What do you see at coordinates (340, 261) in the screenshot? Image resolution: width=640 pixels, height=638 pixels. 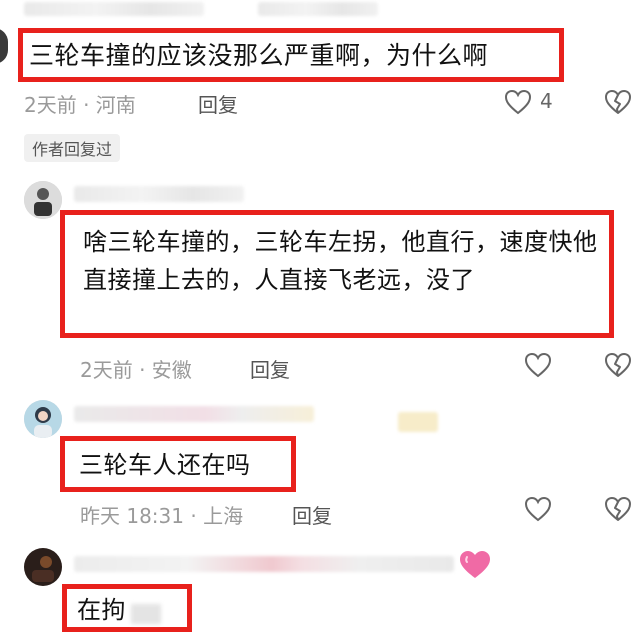 I see `comment-2-text: 啥三轮车撞的，三轮车左拐，他直行，速度快他直接撞上去的，人直接飞老远，没了` at bounding box center [340, 261].